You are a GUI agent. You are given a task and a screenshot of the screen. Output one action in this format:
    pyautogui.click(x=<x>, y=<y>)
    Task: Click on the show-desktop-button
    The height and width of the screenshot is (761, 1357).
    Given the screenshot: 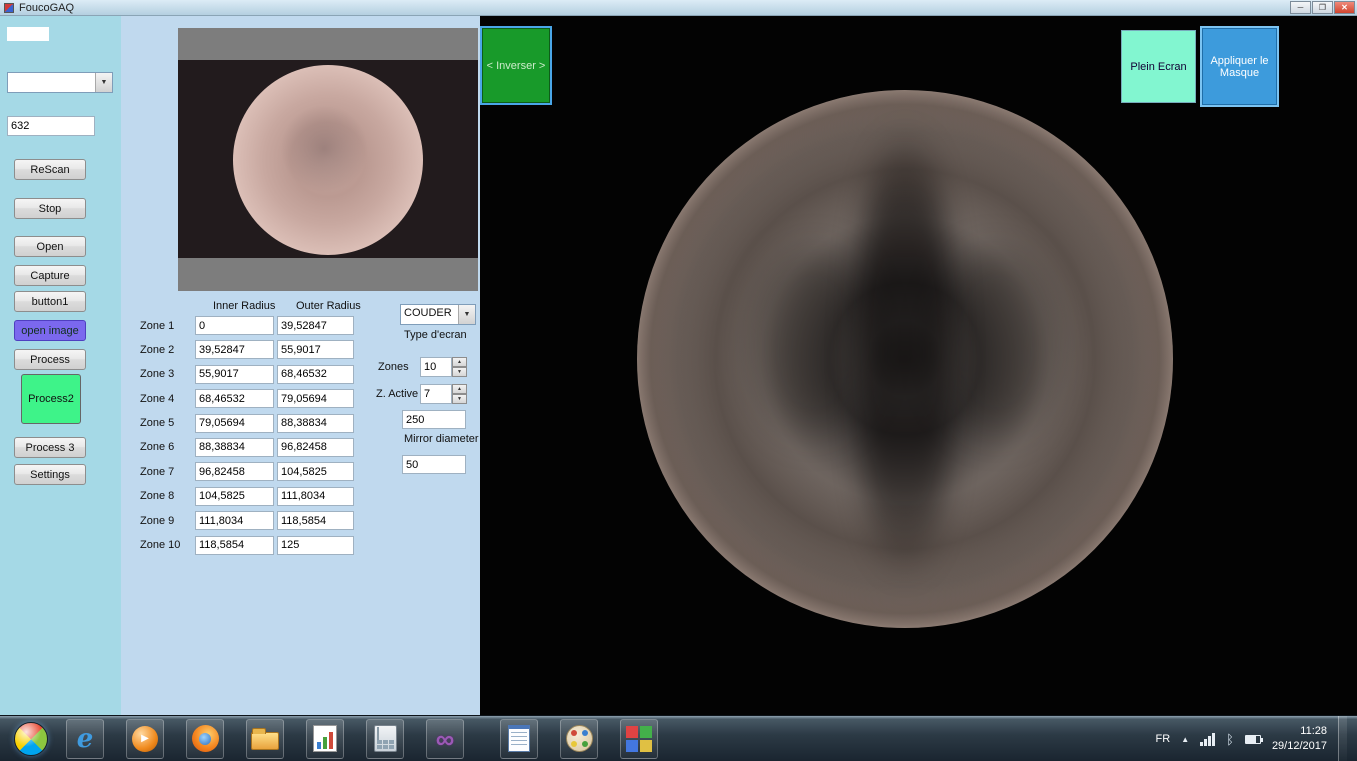 What is the action you would take?
    pyautogui.click(x=1342, y=738)
    